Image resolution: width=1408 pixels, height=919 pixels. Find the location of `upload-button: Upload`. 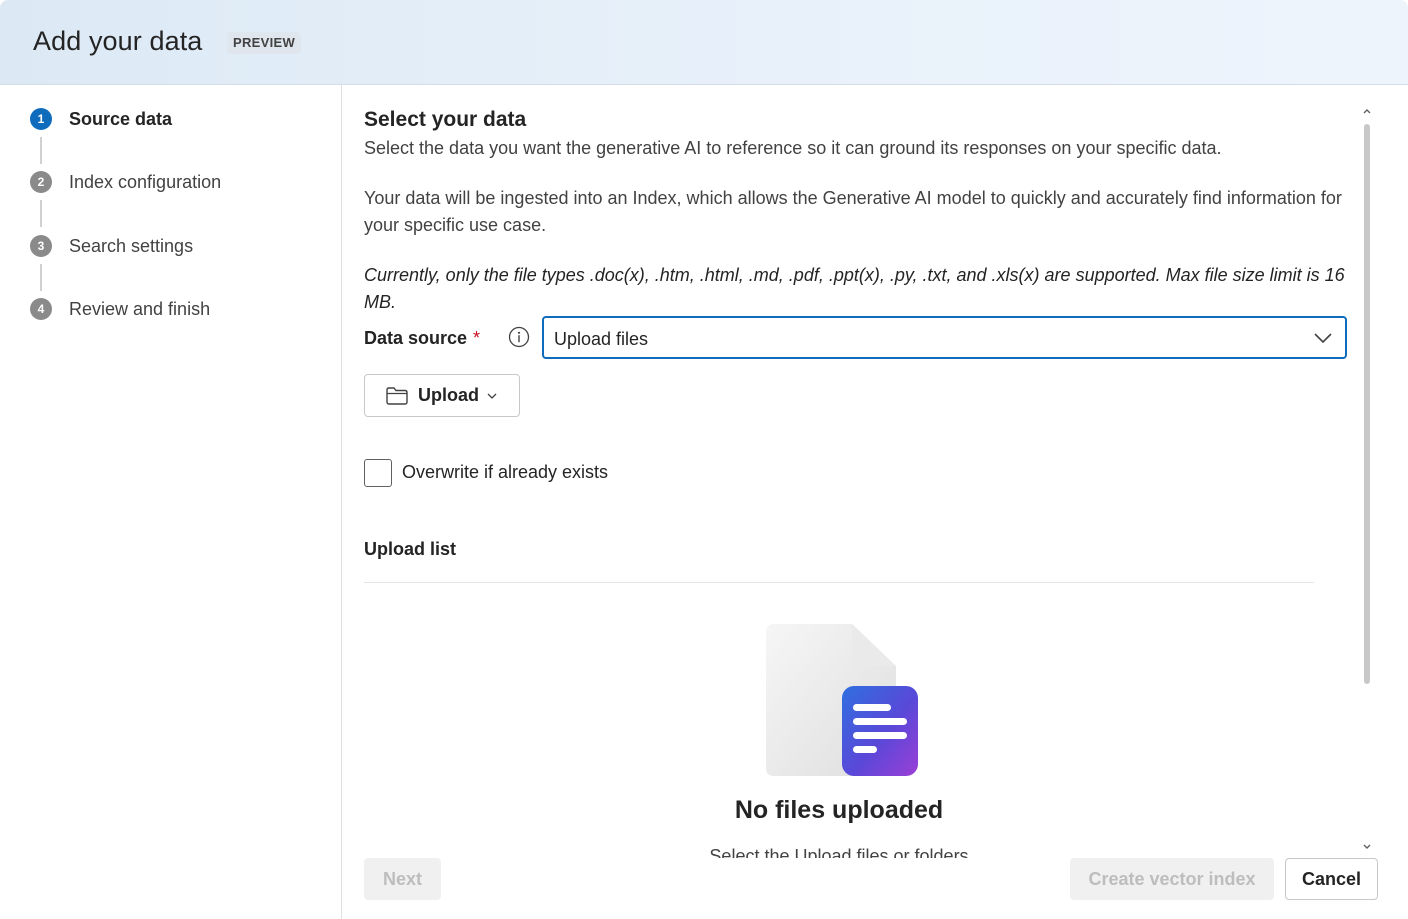

upload-button: Upload is located at coordinates (442, 395).